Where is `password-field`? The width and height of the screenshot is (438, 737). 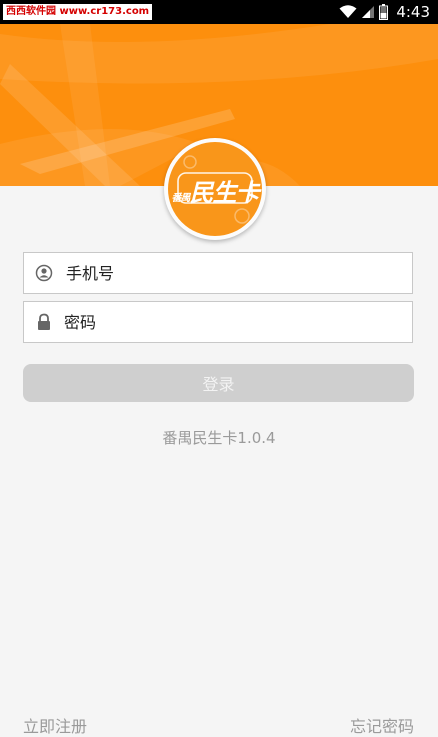
password-field is located at coordinates (218, 322).